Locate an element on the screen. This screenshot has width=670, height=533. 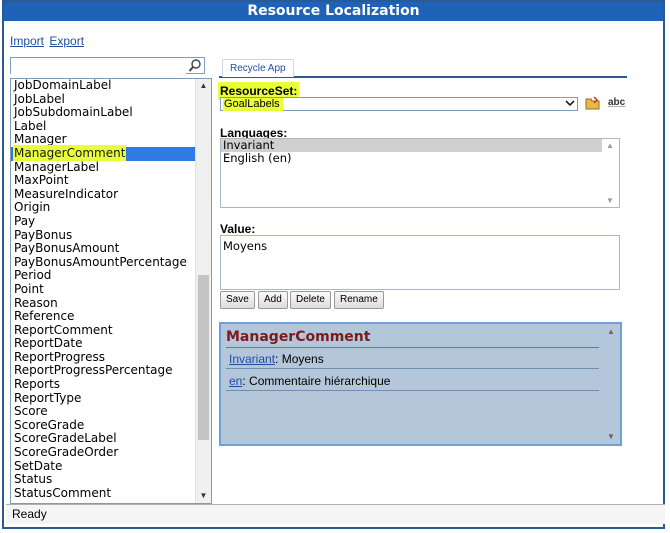
resource-list-item-label: JobDomainLabel is located at coordinates (63, 85).